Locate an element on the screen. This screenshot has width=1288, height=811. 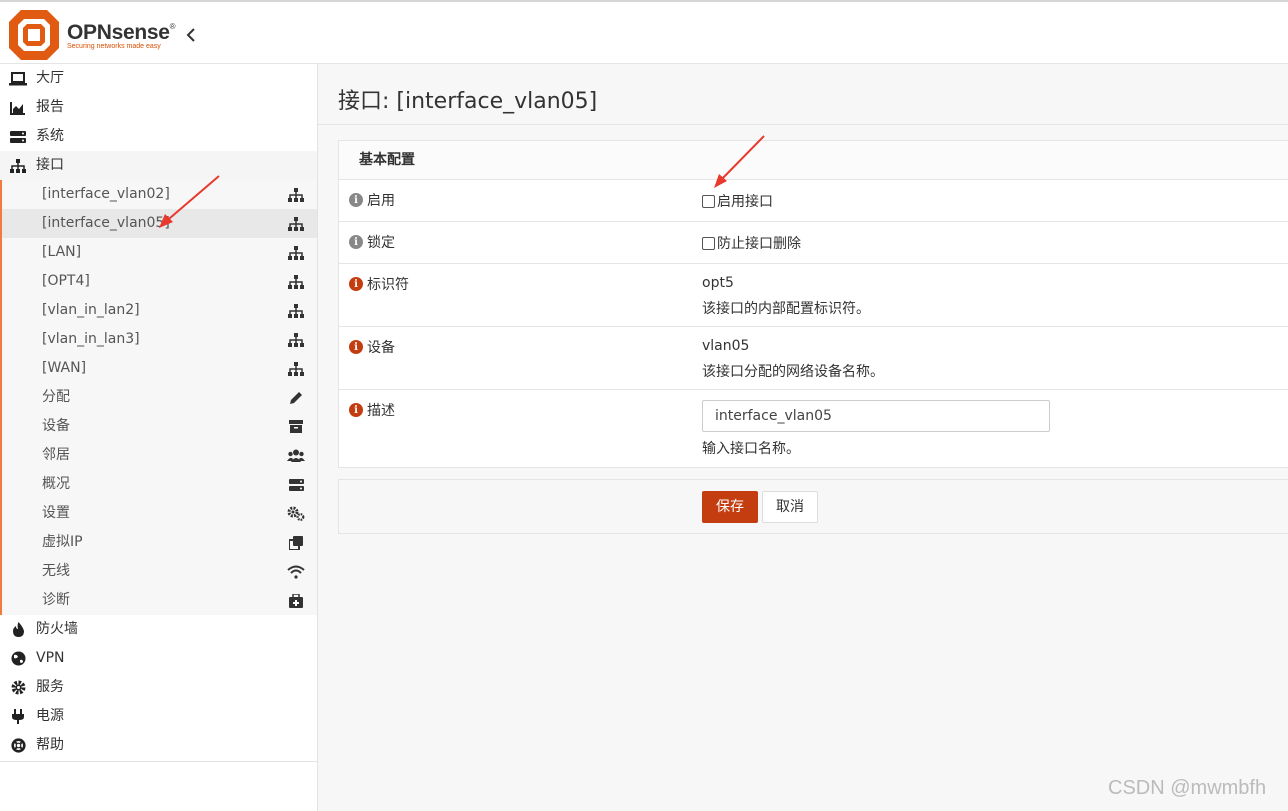
submenu-item-settings: 设置 is located at coordinates (159, 513).